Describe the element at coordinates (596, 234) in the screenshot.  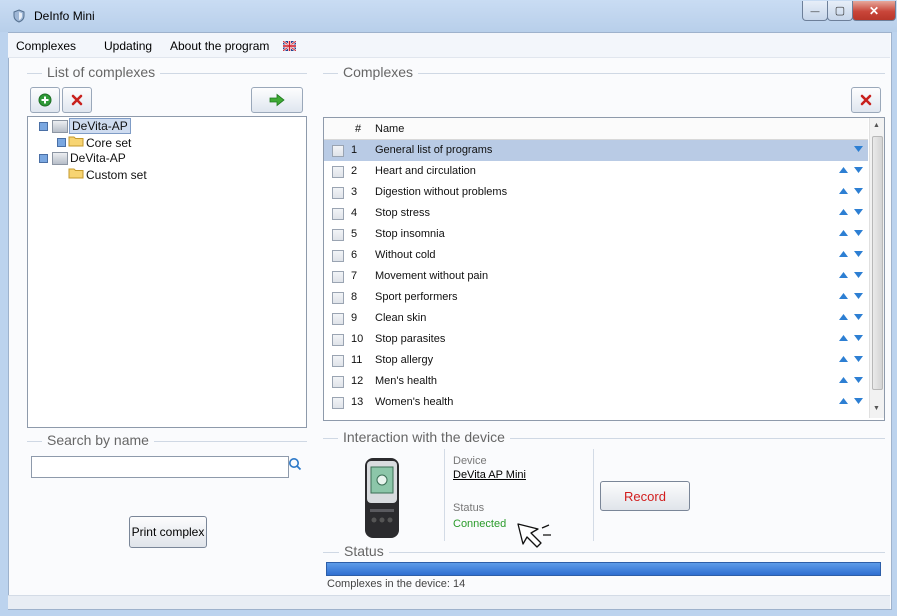
I see `table-row: 5 Stop insomnia` at that location.